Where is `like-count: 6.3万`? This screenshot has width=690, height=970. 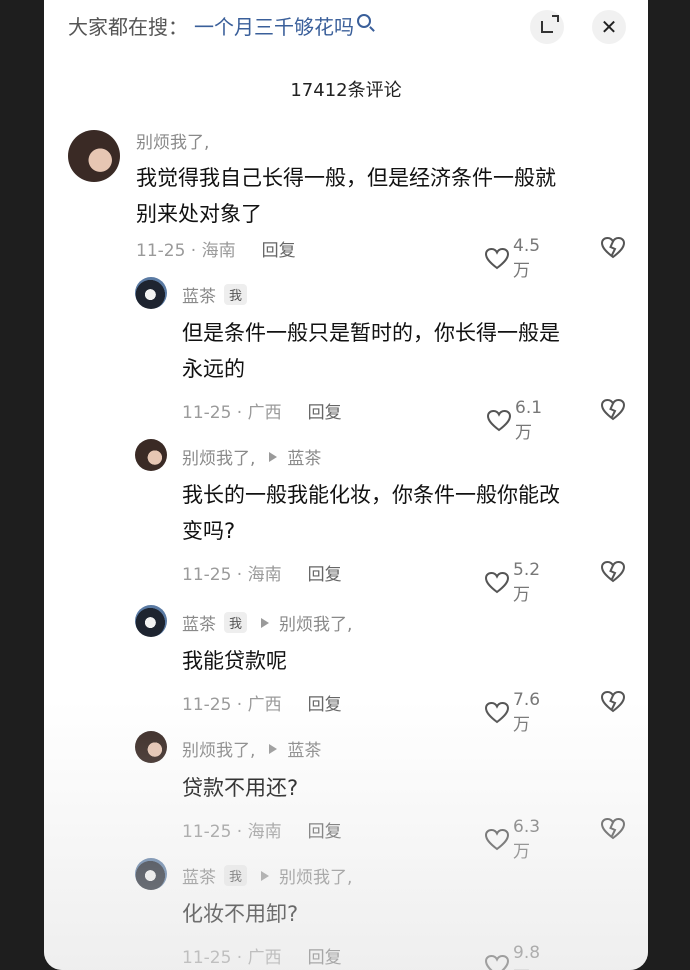
like-count: 6.3万 is located at coordinates (527, 839).